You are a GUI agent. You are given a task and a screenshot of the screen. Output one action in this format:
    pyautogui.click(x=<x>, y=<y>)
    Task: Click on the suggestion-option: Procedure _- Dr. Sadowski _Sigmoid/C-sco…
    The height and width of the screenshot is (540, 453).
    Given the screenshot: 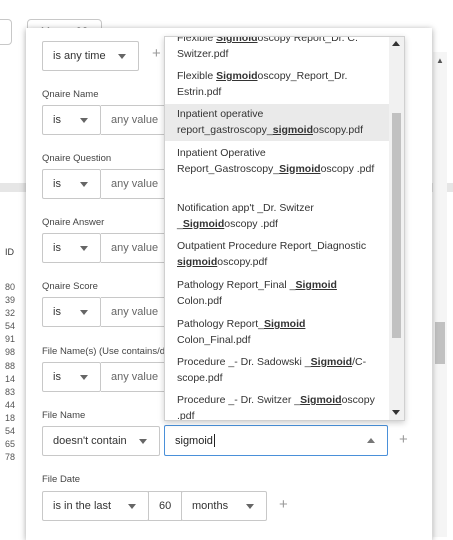 What is the action you would take?
    pyautogui.click(x=277, y=370)
    